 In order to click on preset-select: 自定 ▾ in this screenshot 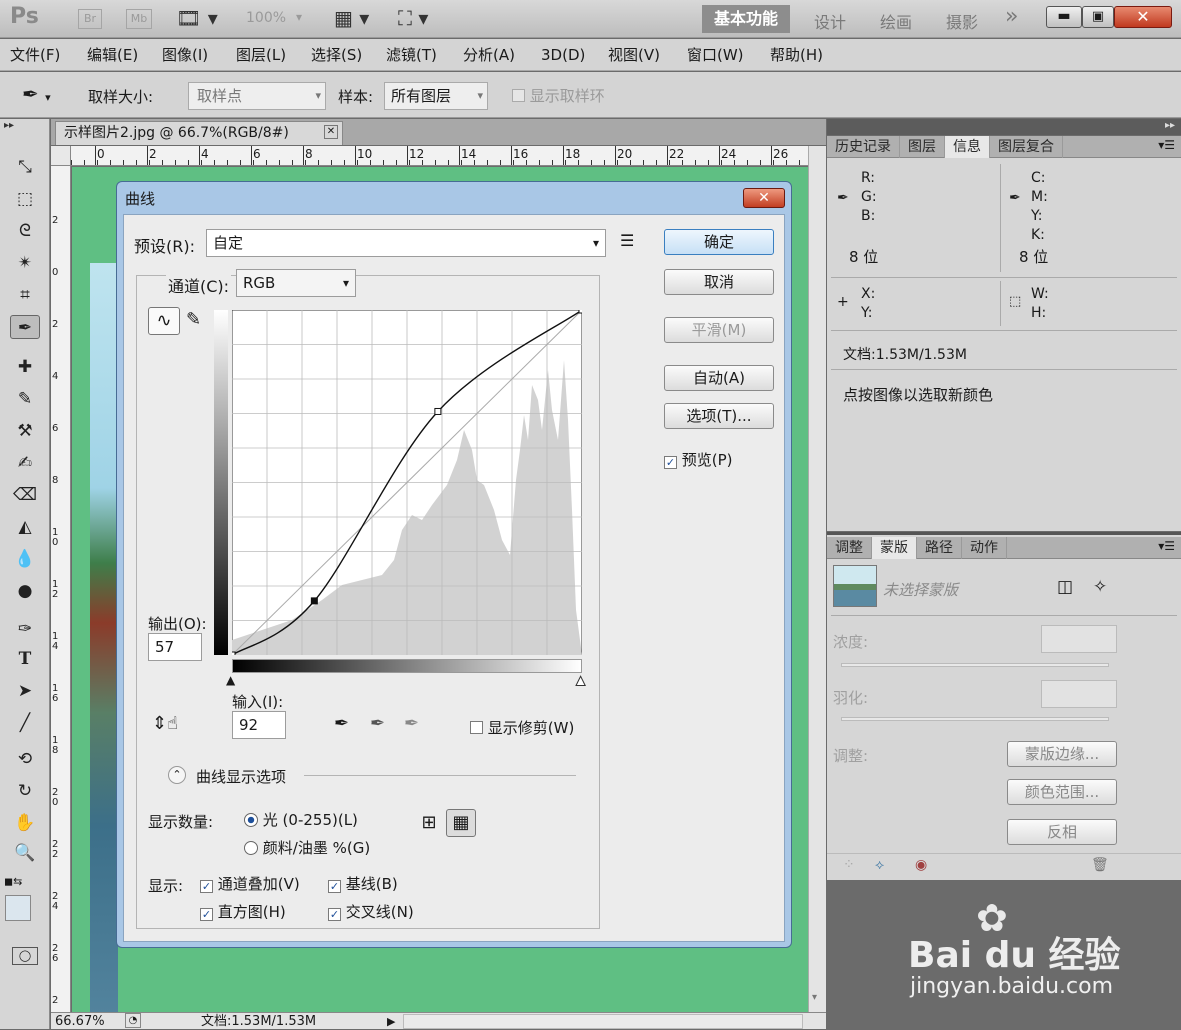, I will do `click(406, 243)`.